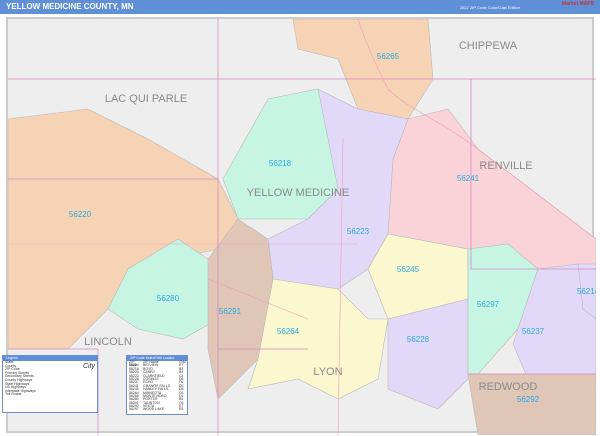 Image resolution: width=600 pixels, height=436 pixels. Describe the element at coordinates (280, 163) in the screenshot. I see `zip-label: 56218` at that location.